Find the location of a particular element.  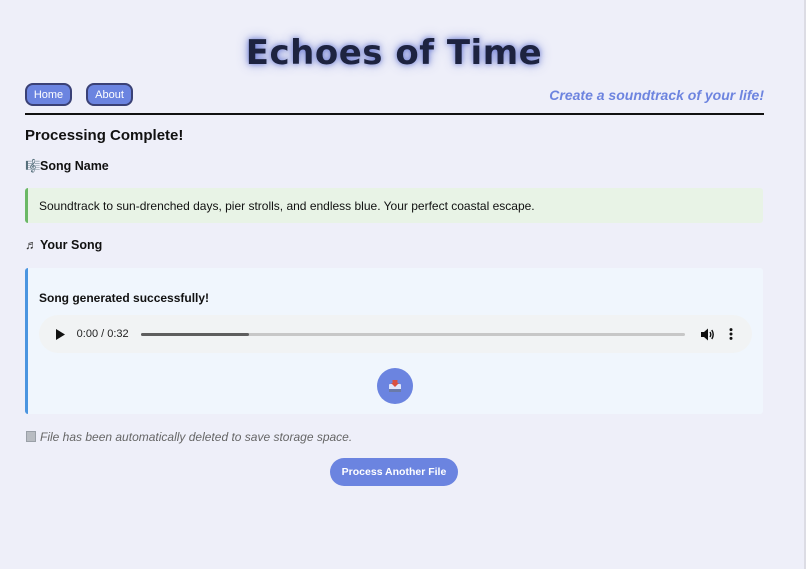

trash-icon is located at coordinates (31, 436).